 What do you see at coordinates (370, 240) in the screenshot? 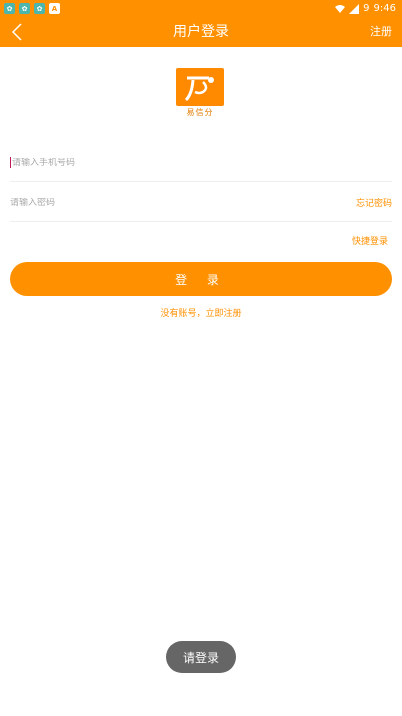
I see `quick-login-link: 快捷登录` at bounding box center [370, 240].